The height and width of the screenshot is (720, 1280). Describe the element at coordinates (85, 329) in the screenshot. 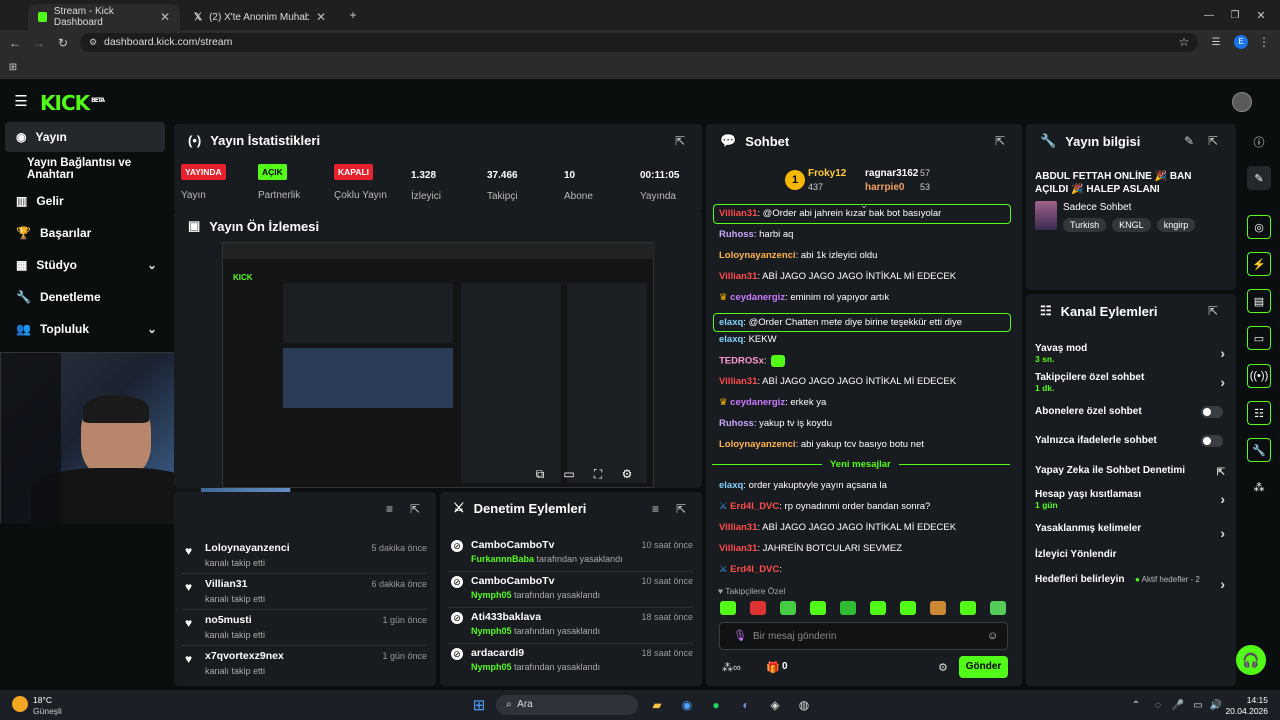

I see `sidebar-item-topluluk: 👥 Topluluk ⌄` at that location.